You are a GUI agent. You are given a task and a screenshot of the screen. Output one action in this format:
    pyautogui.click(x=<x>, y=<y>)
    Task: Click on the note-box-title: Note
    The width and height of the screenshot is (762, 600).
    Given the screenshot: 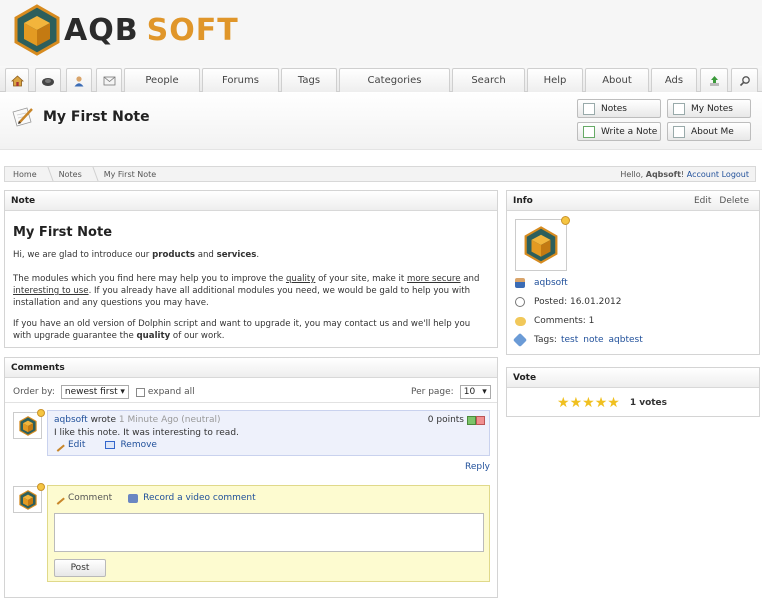 What is the action you would take?
    pyautogui.click(x=251, y=201)
    